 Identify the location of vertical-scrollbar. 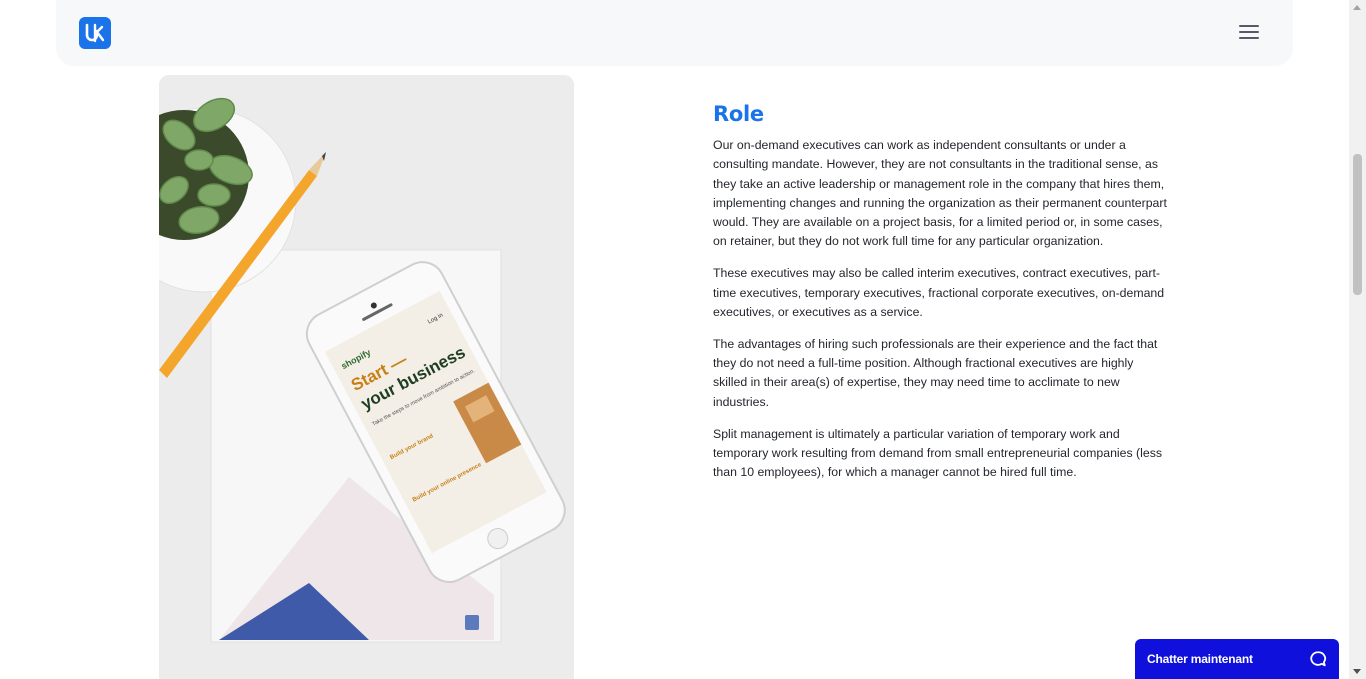
(1357, 339).